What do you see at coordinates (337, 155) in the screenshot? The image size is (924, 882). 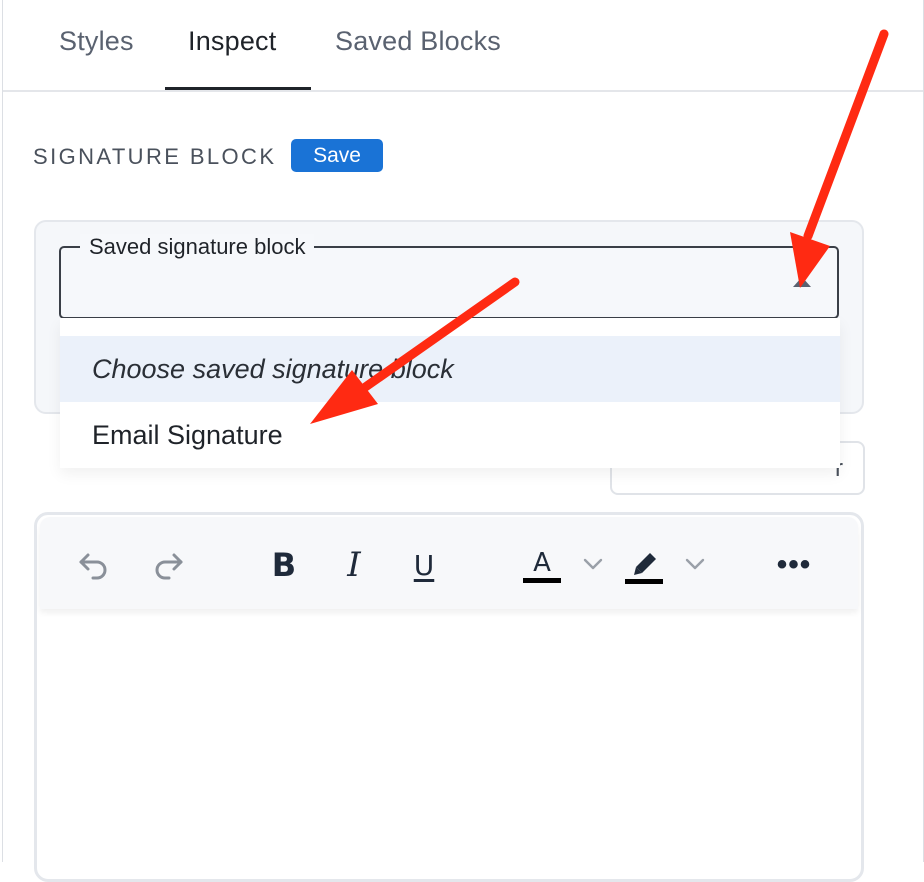 I see `save-button: Save` at bounding box center [337, 155].